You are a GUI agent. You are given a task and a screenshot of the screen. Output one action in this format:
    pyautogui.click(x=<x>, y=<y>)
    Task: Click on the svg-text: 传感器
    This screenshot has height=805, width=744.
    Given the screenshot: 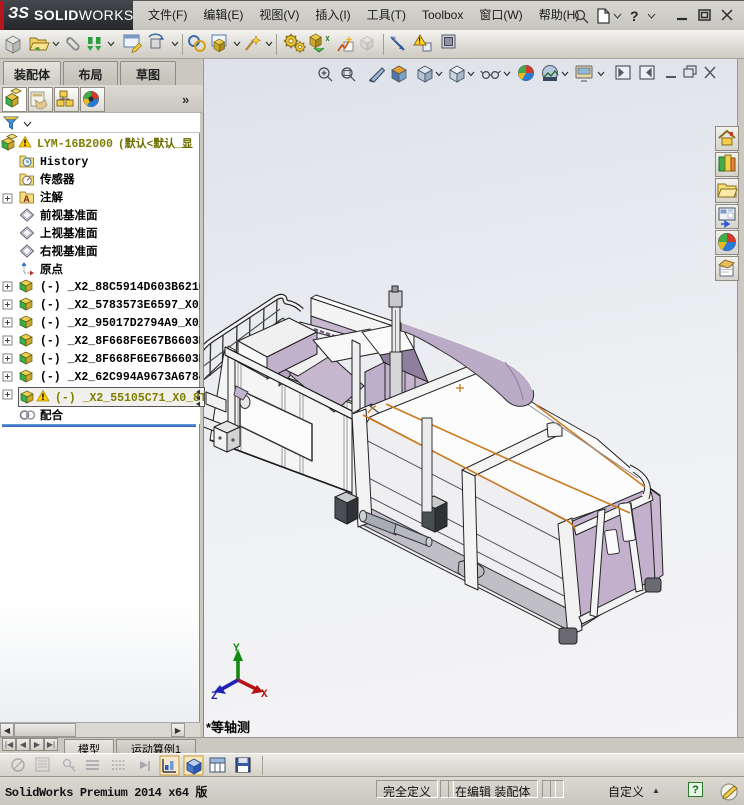 What is the action you would take?
    pyautogui.click(x=57, y=179)
    